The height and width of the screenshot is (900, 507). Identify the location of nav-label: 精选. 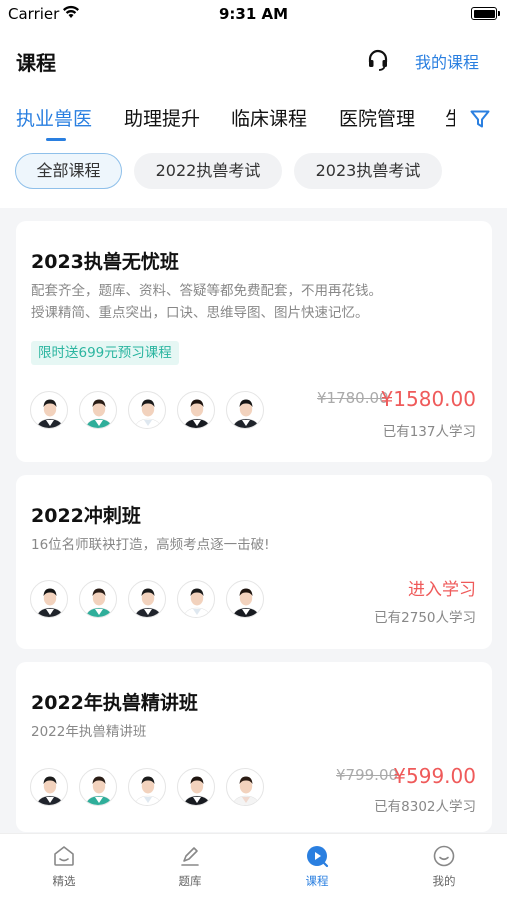
(64, 881).